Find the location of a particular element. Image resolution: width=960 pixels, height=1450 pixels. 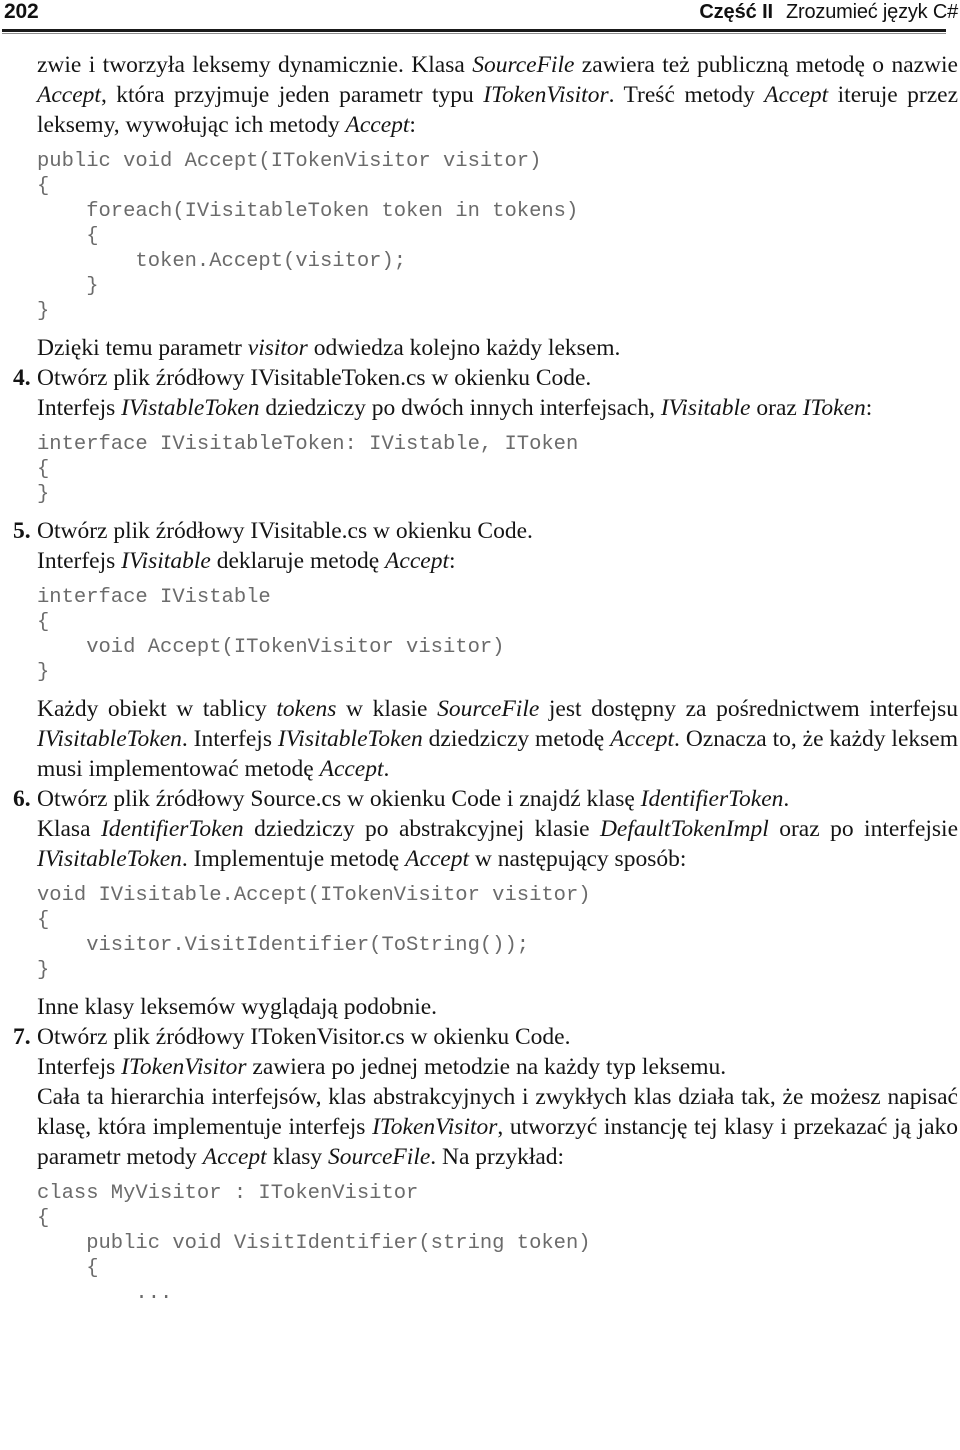

header-rule-thick is located at coordinates (474, 30).